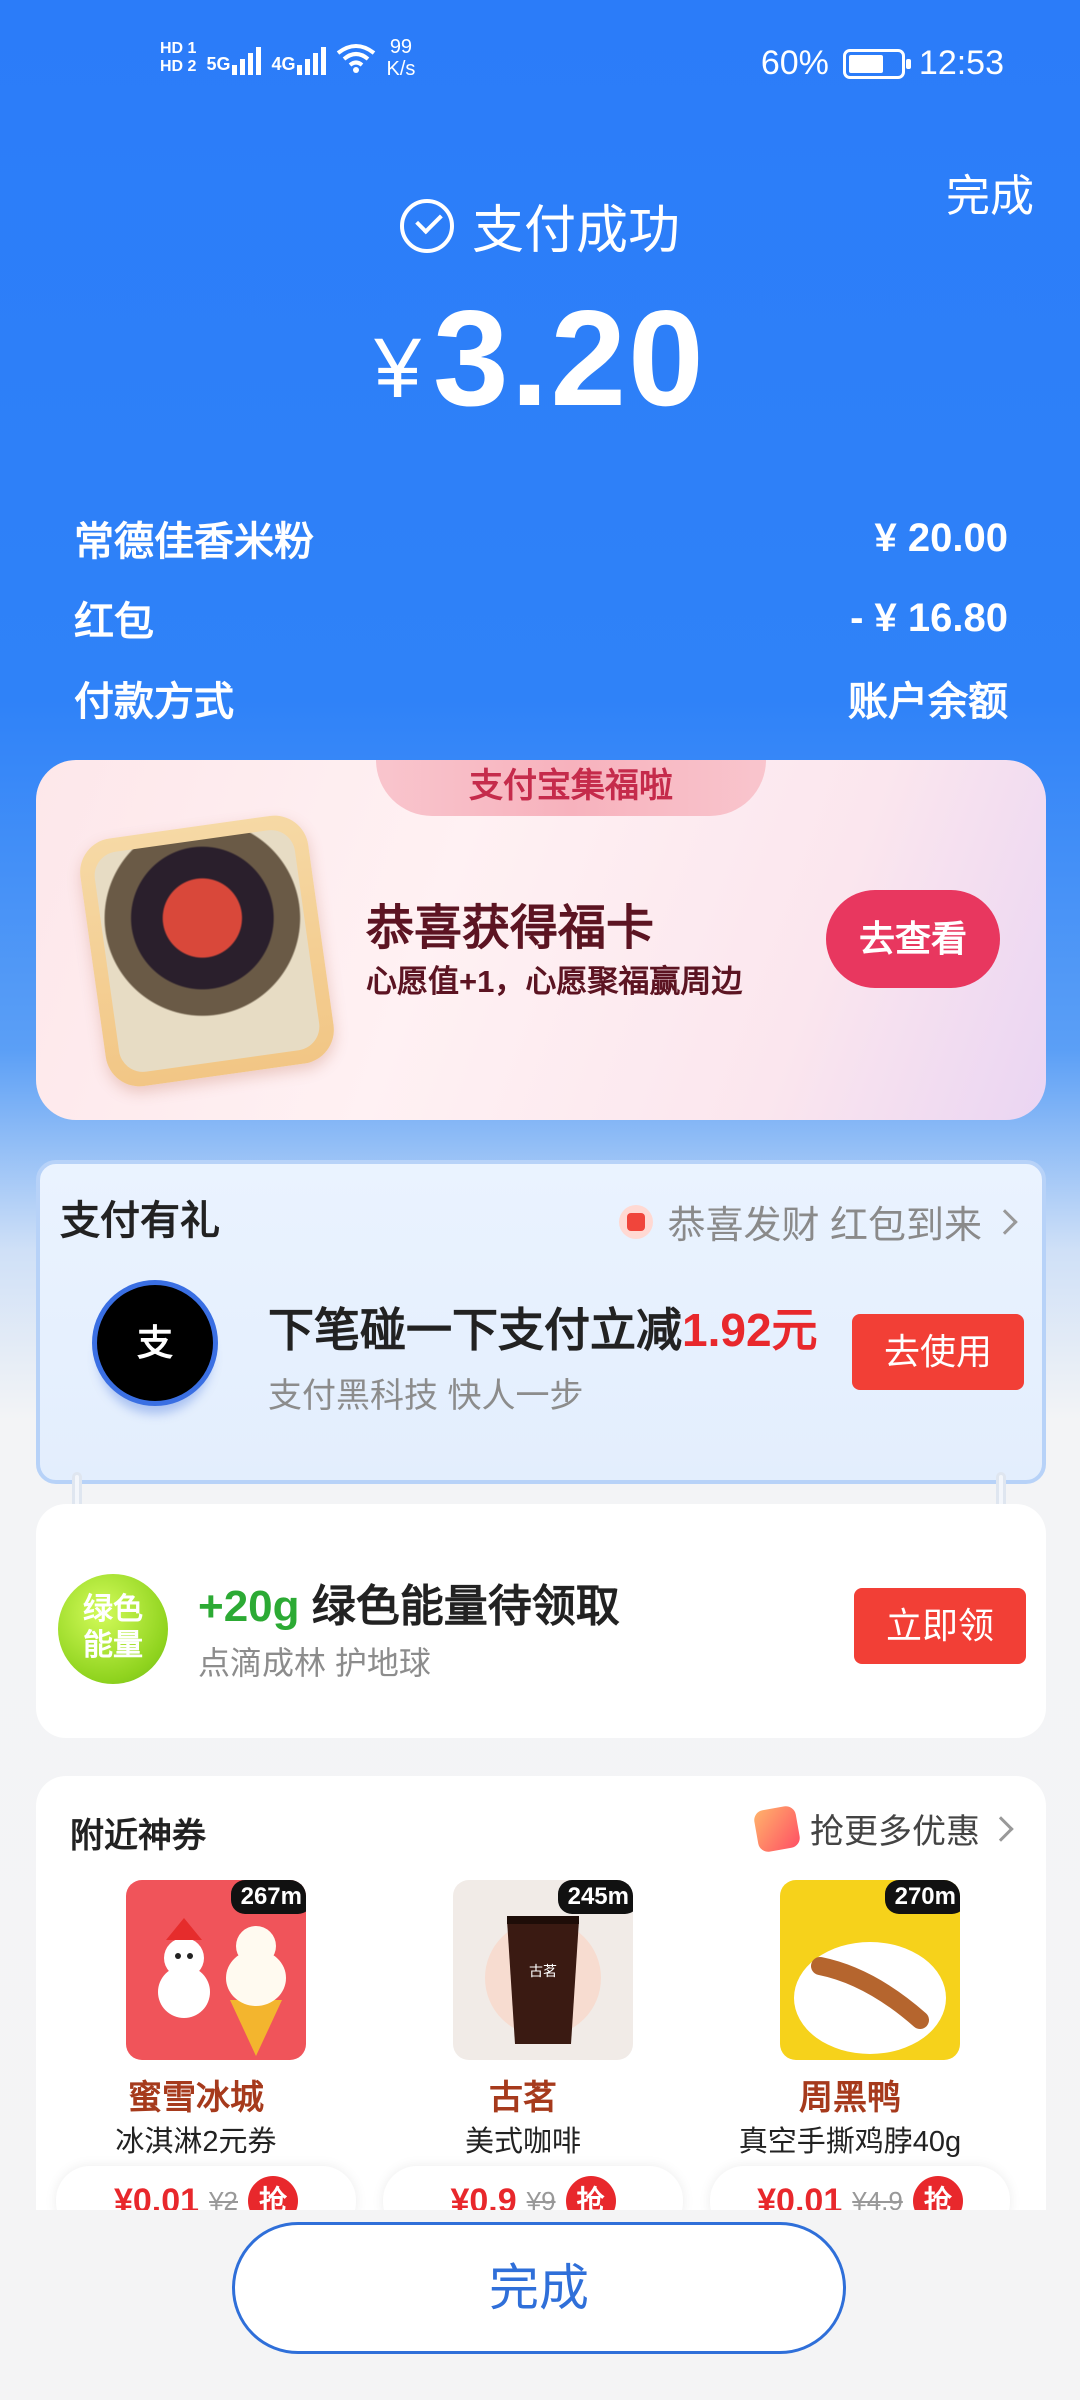 The height and width of the screenshot is (2400, 1080). Describe the element at coordinates (268, 1897) in the screenshot. I see `coupon-distance: 267m` at that location.